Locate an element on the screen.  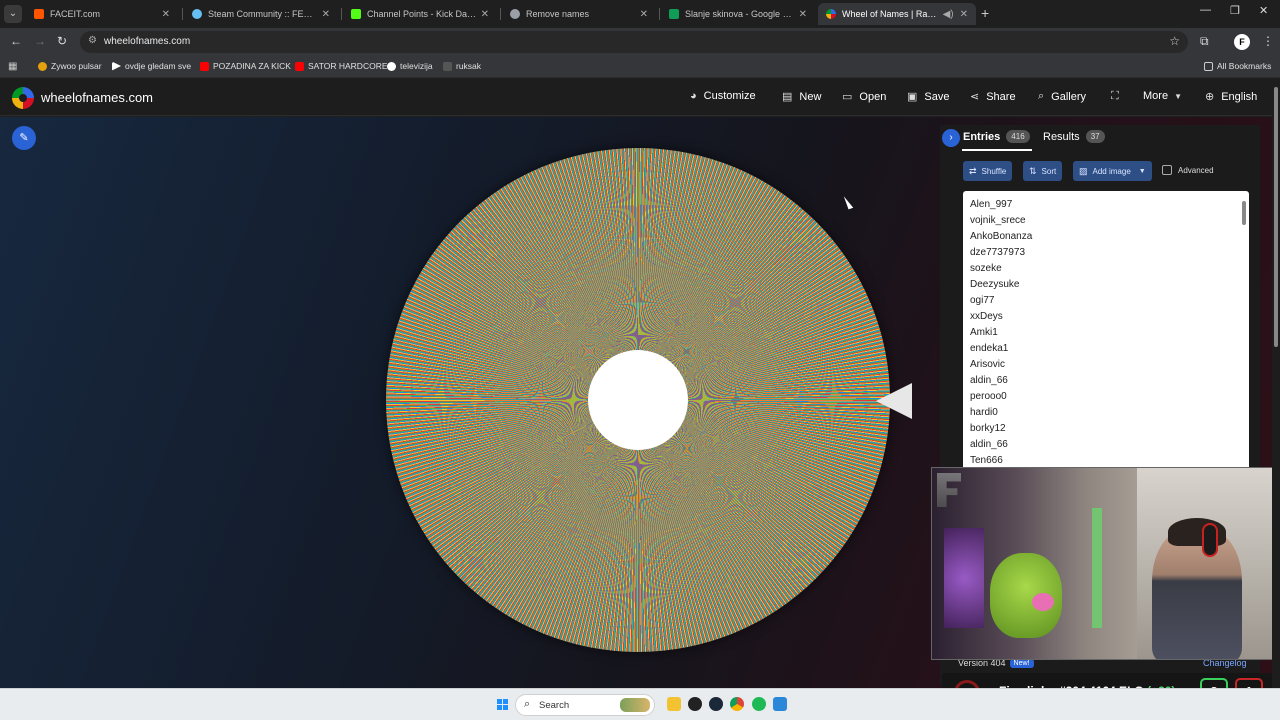
open-button: ▭ Open is located at coordinates (864, 97).